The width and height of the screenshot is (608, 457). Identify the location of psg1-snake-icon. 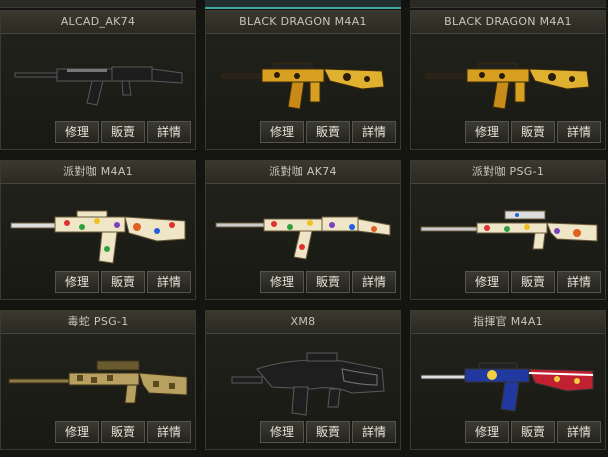
(98, 382).